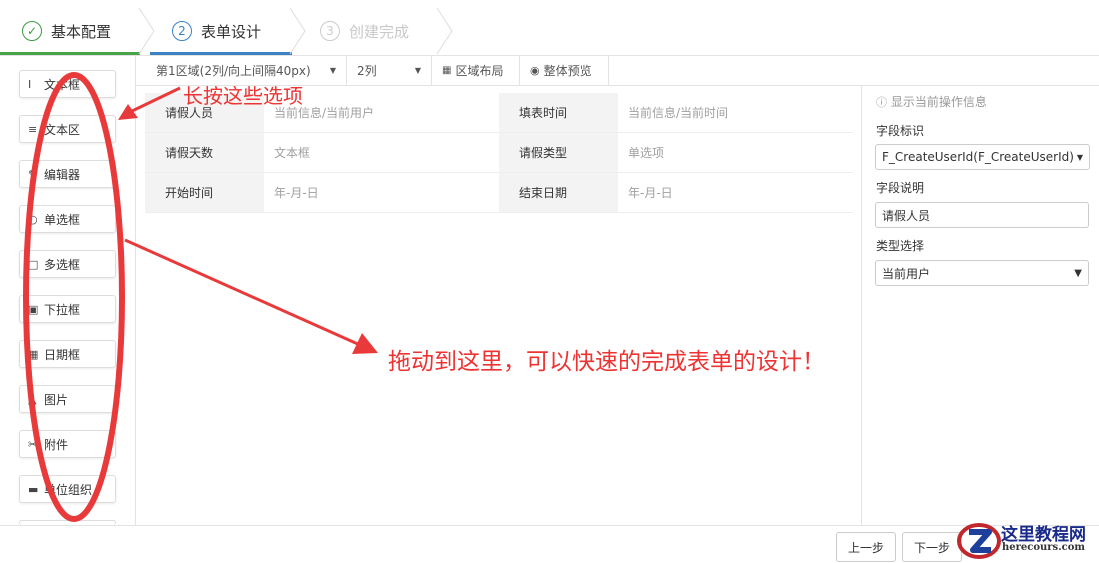  Describe the element at coordinates (233, 70) in the screenshot. I see `region-select-value: 第1区域(2列/向上间隔40px)` at that location.